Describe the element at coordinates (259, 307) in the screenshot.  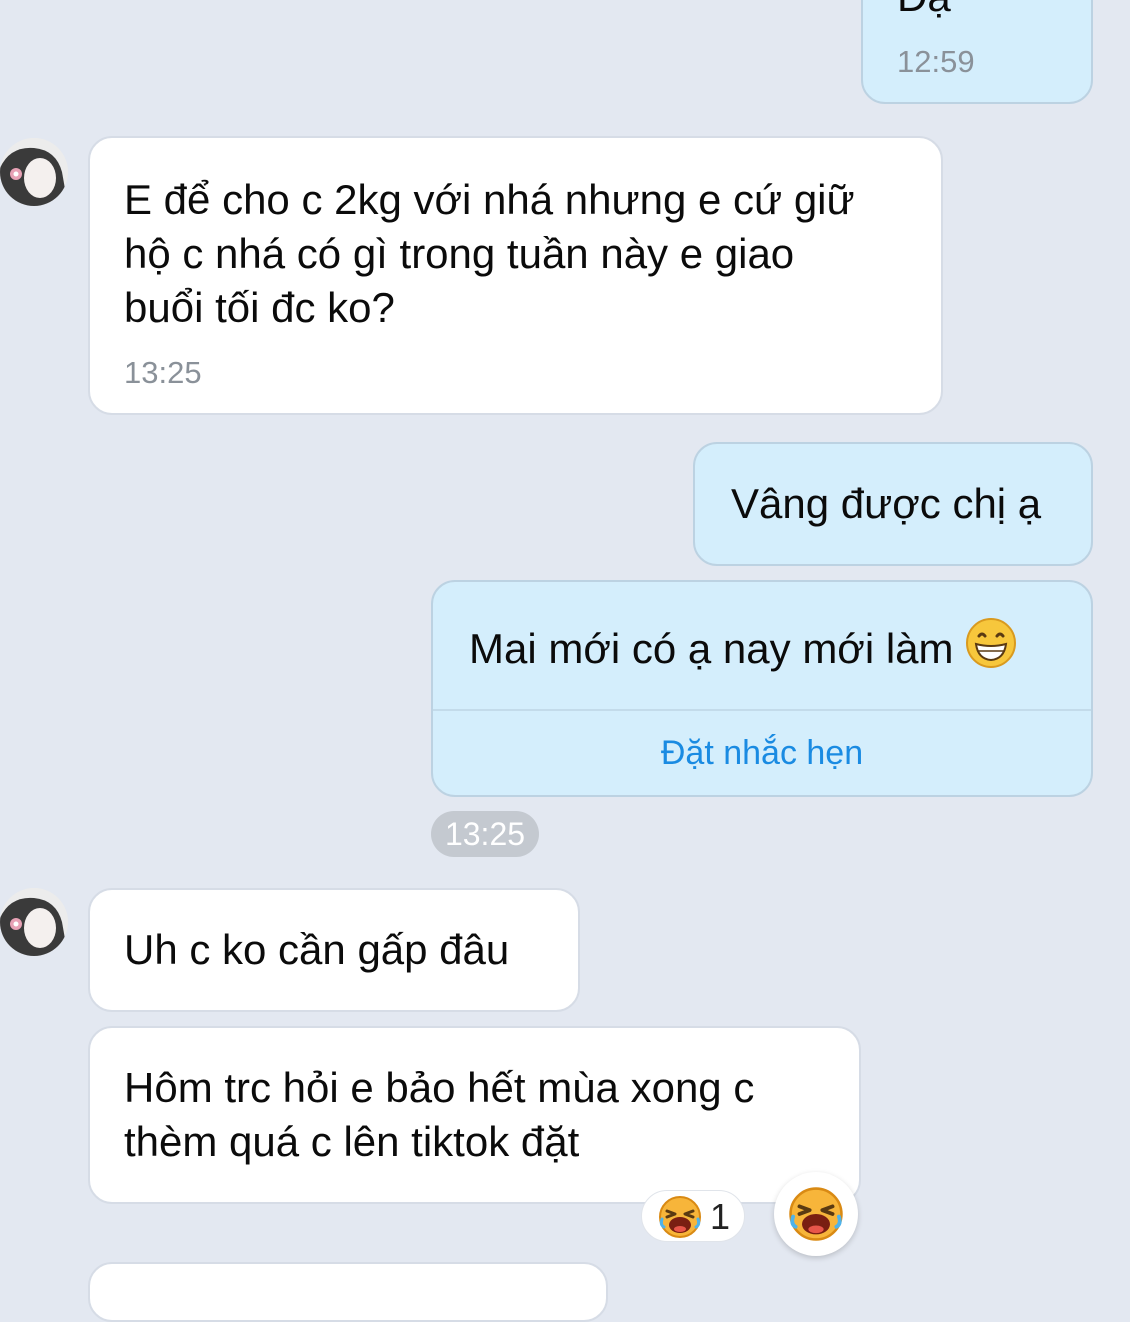
I see `message-text: buổi tối đc ko?` at that location.